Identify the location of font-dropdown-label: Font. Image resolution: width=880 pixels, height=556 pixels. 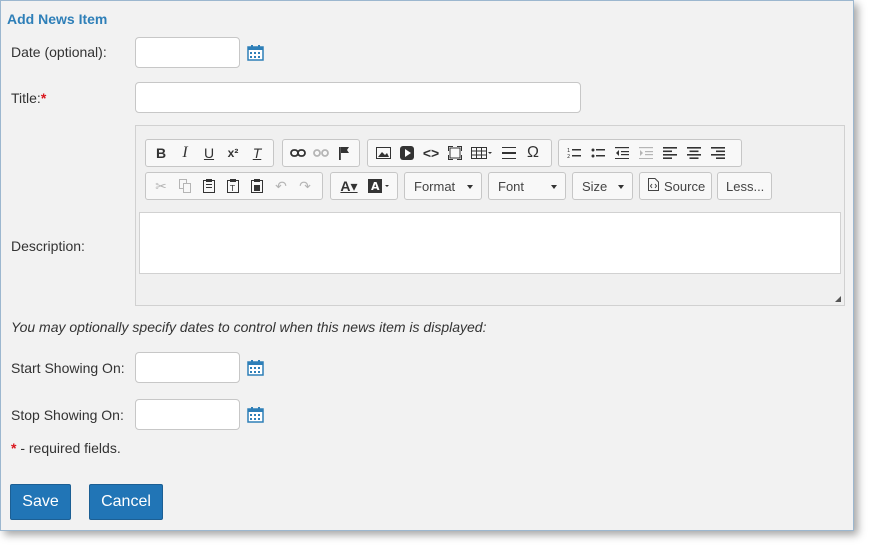
(511, 186).